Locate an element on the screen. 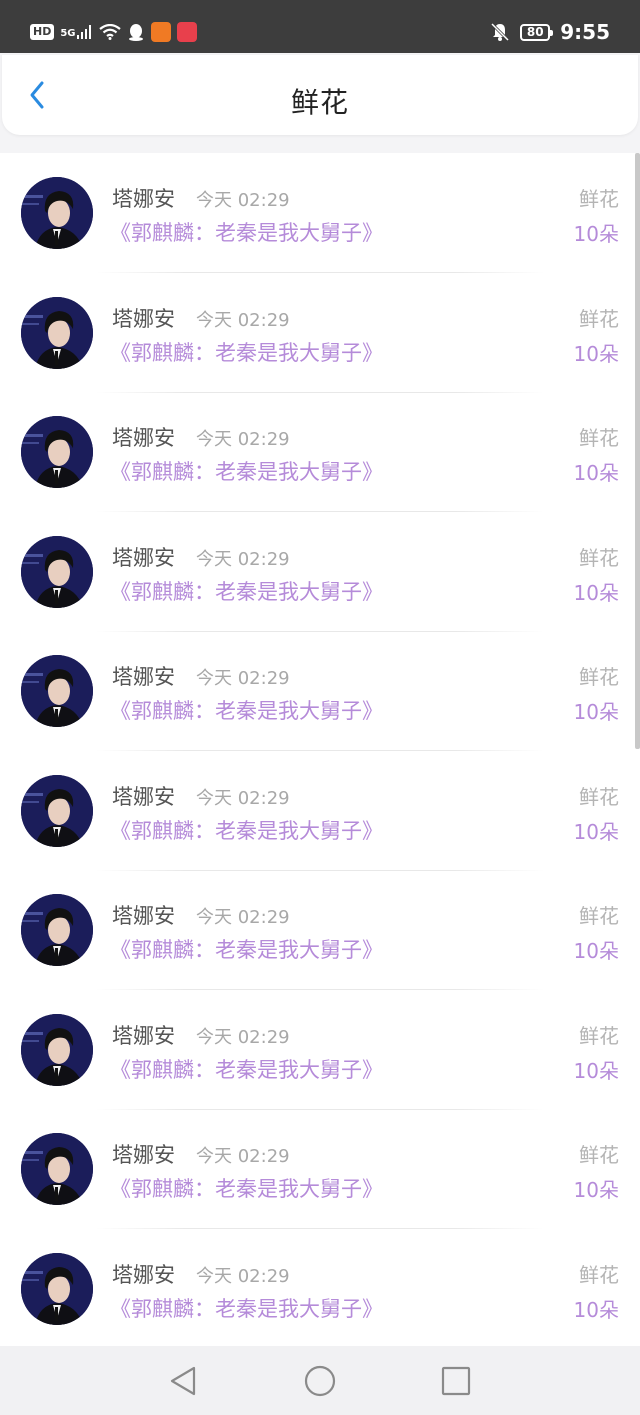 The image size is (640, 1415). hd-badge: HD is located at coordinates (42, 32).